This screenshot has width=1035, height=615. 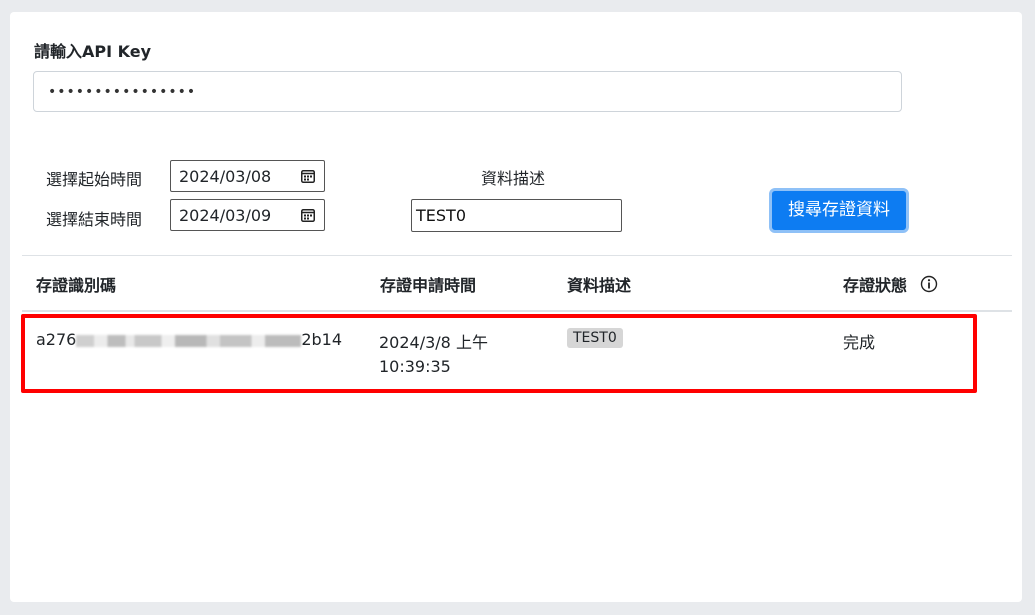 I want to click on col-header-status: 存證狀態, so click(x=875, y=285).